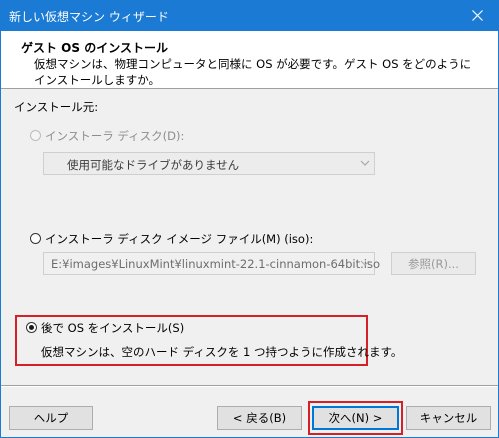 Image resolution: width=499 pixels, height=438 pixels. What do you see at coordinates (31, 327) in the screenshot?
I see `install-later-radio` at bounding box center [31, 327].